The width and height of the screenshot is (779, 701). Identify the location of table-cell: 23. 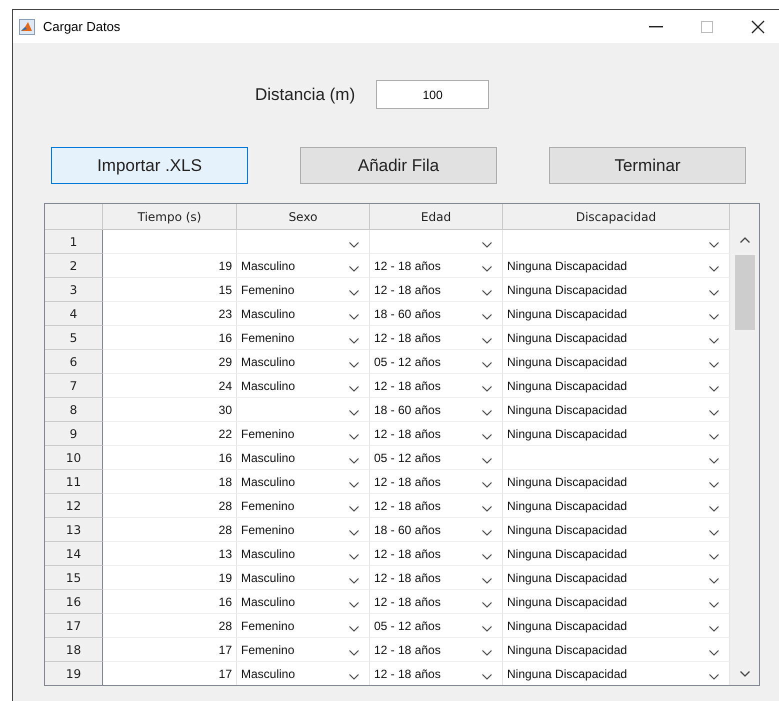
(170, 314).